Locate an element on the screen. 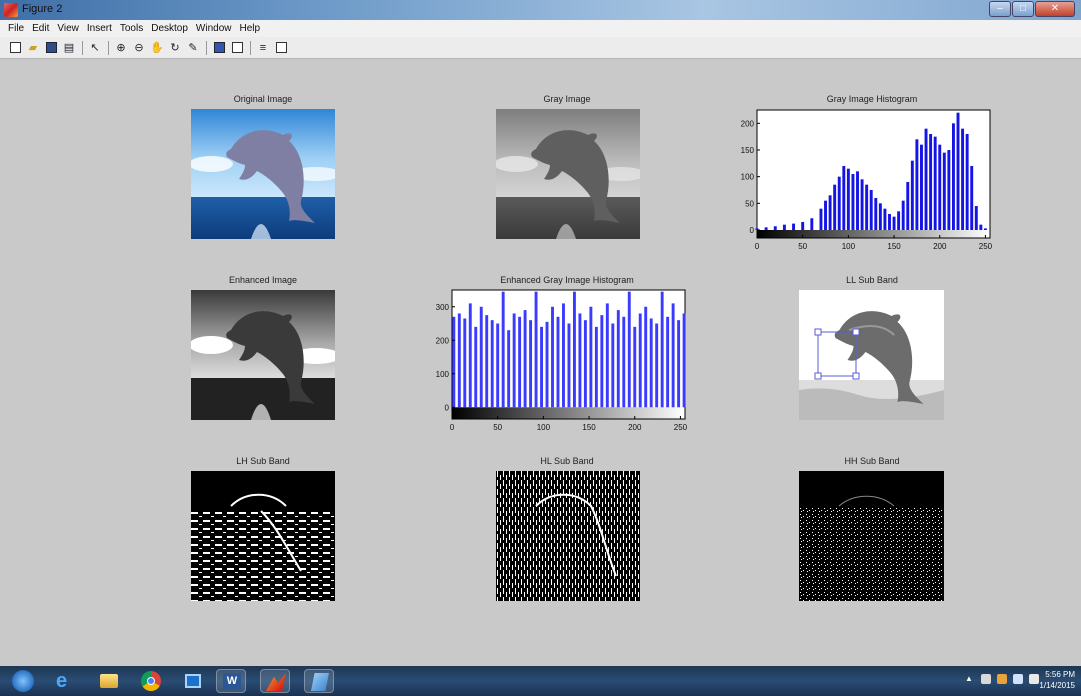 The image size is (1081, 696). start-button is located at coordinates (23, 681).